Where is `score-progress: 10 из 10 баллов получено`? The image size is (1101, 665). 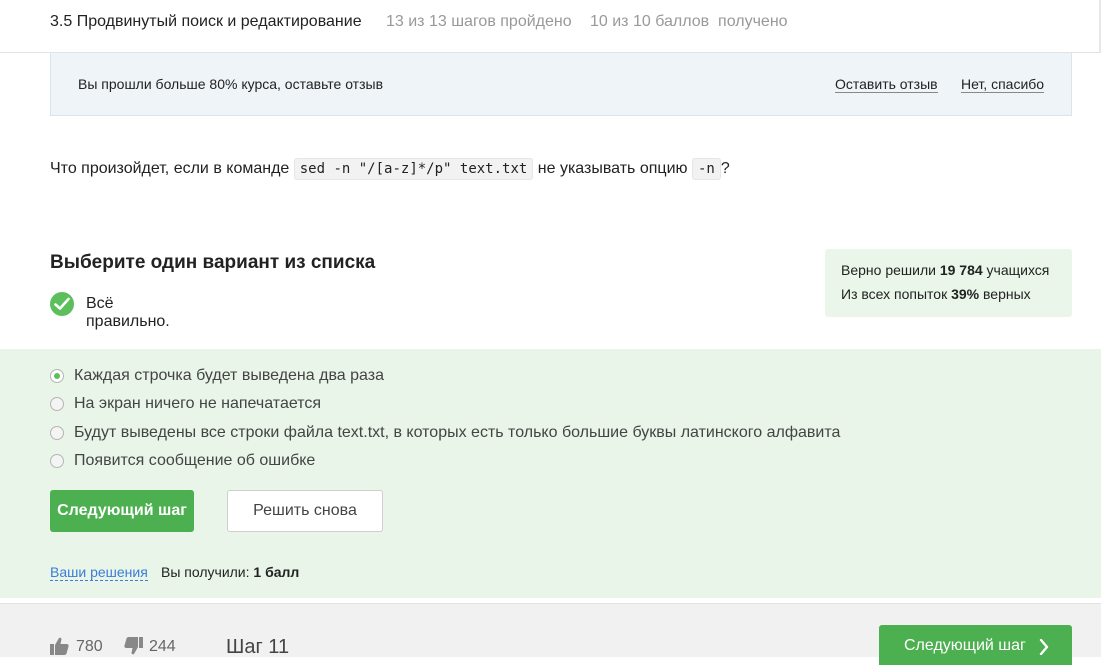
score-progress: 10 из 10 баллов получено is located at coordinates (689, 21).